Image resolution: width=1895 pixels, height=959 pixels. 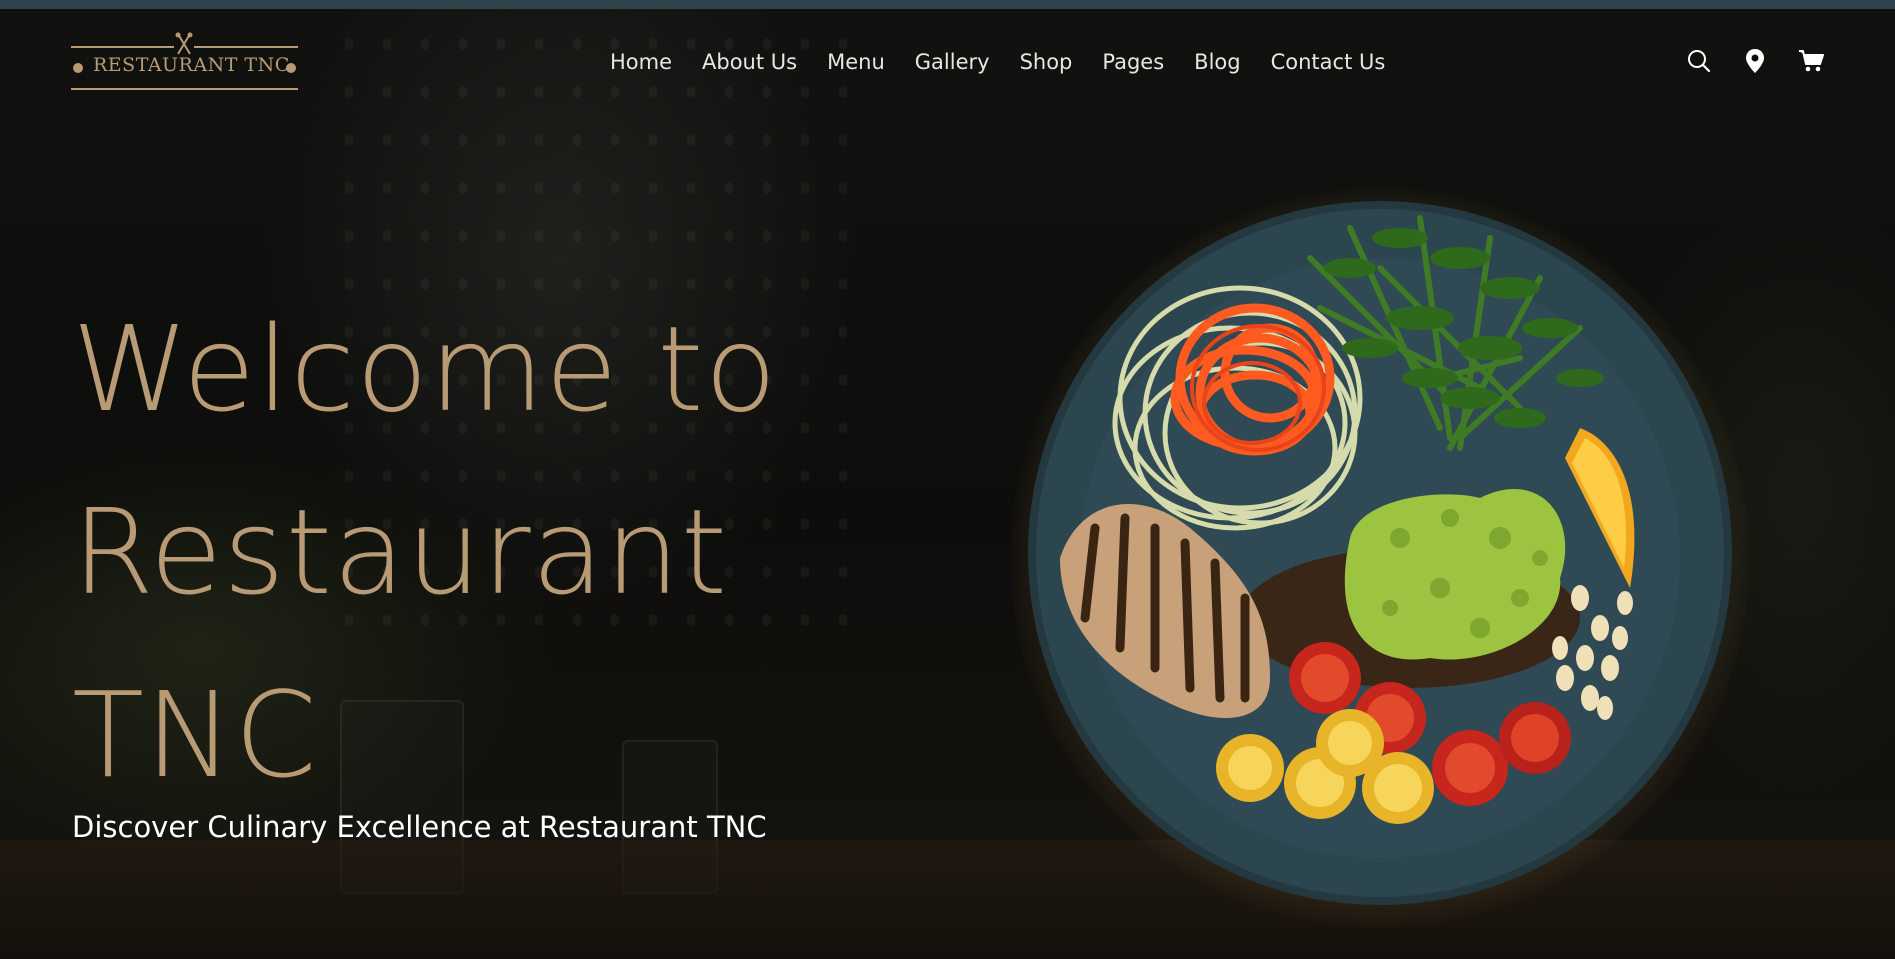 I want to click on shopping-cart-icon, so click(x=1811, y=61).